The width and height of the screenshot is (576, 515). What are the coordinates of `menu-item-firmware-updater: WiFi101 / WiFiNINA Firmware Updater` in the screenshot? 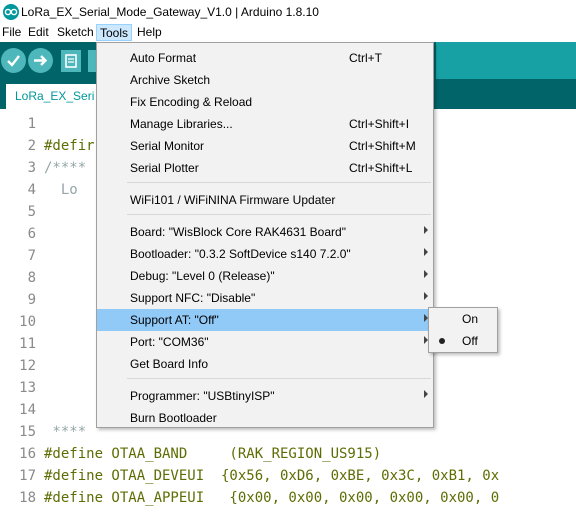 It's located at (265, 200).